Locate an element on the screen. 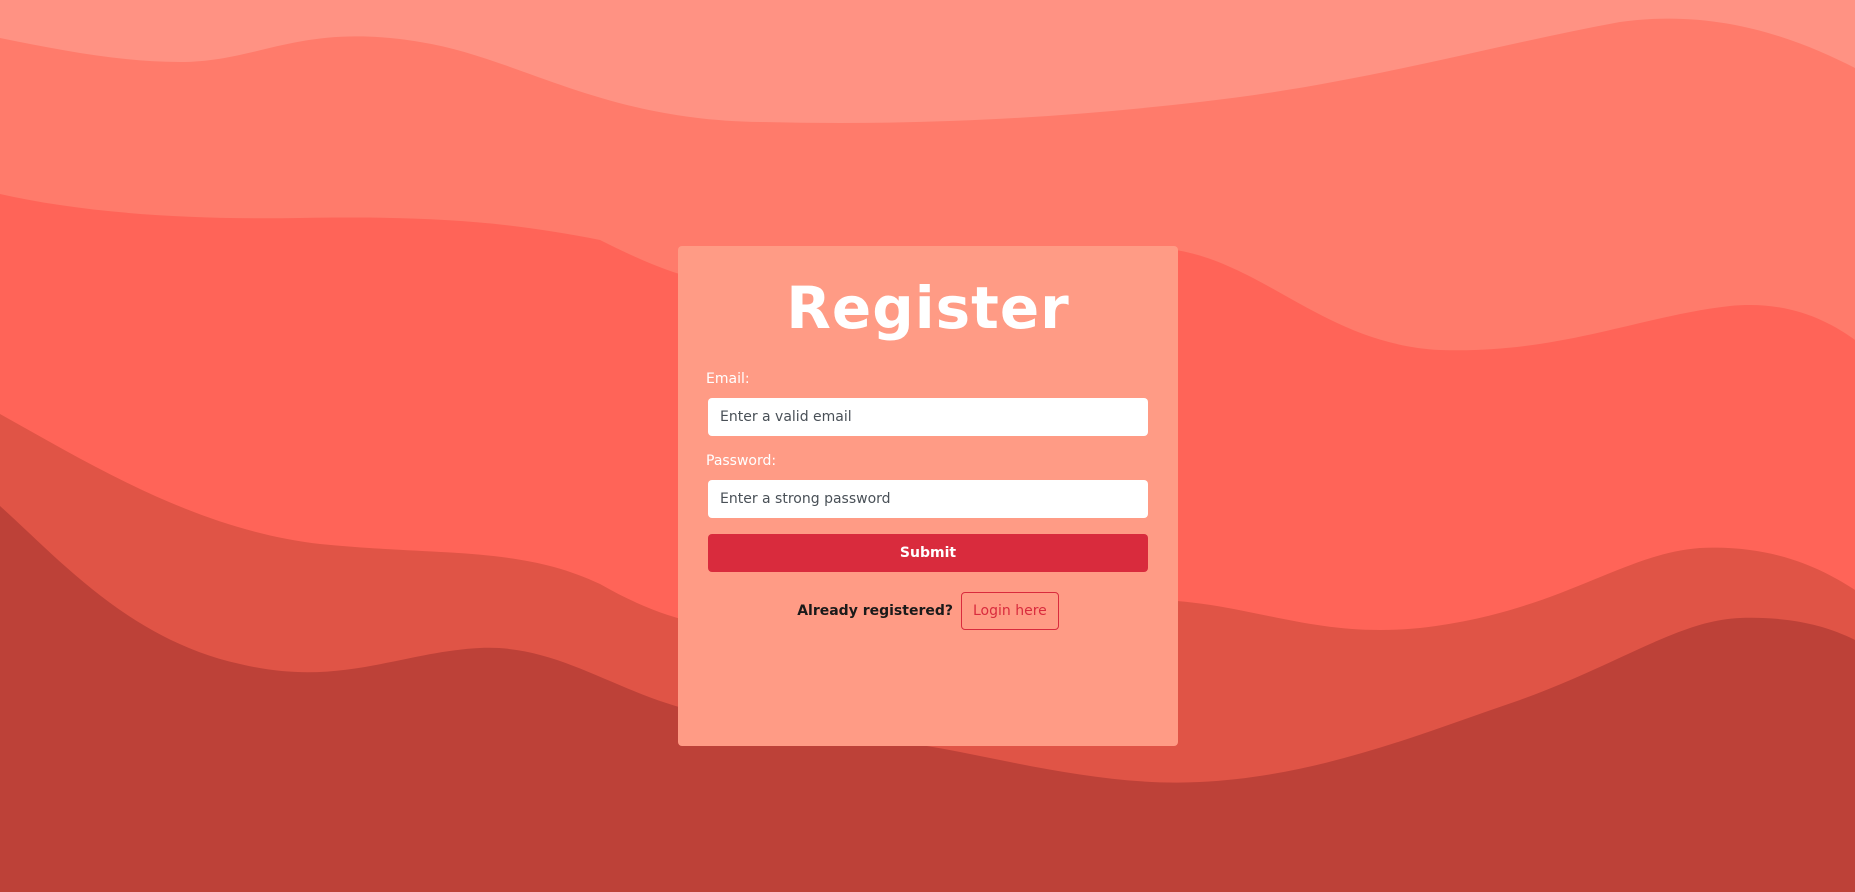 This screenshot has height=892, width=1855. login-row: Already registered? Login here is located at coordinates (928, 611).